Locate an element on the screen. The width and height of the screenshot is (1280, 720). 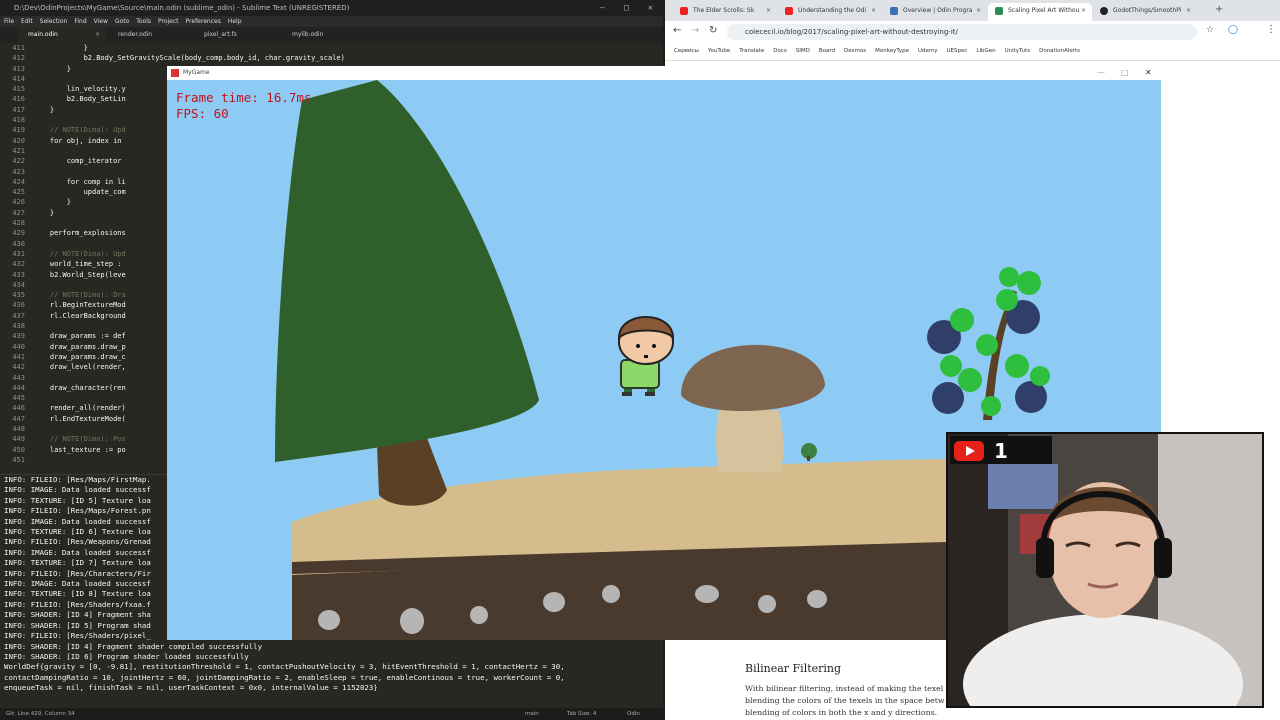
forward-icon: → is located at coordinates (695, 30).